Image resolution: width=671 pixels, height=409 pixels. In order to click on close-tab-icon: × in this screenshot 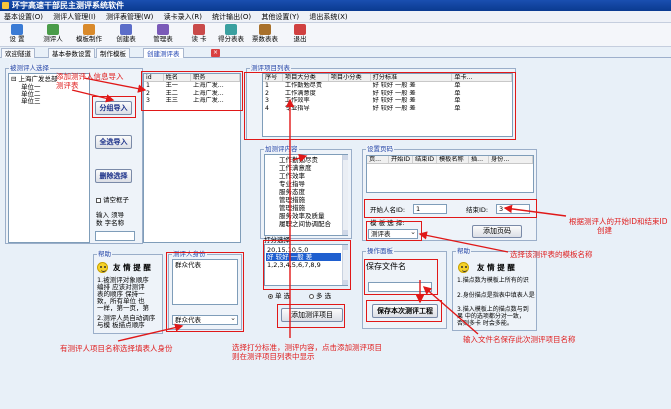, I will do `click(215, 53)`.